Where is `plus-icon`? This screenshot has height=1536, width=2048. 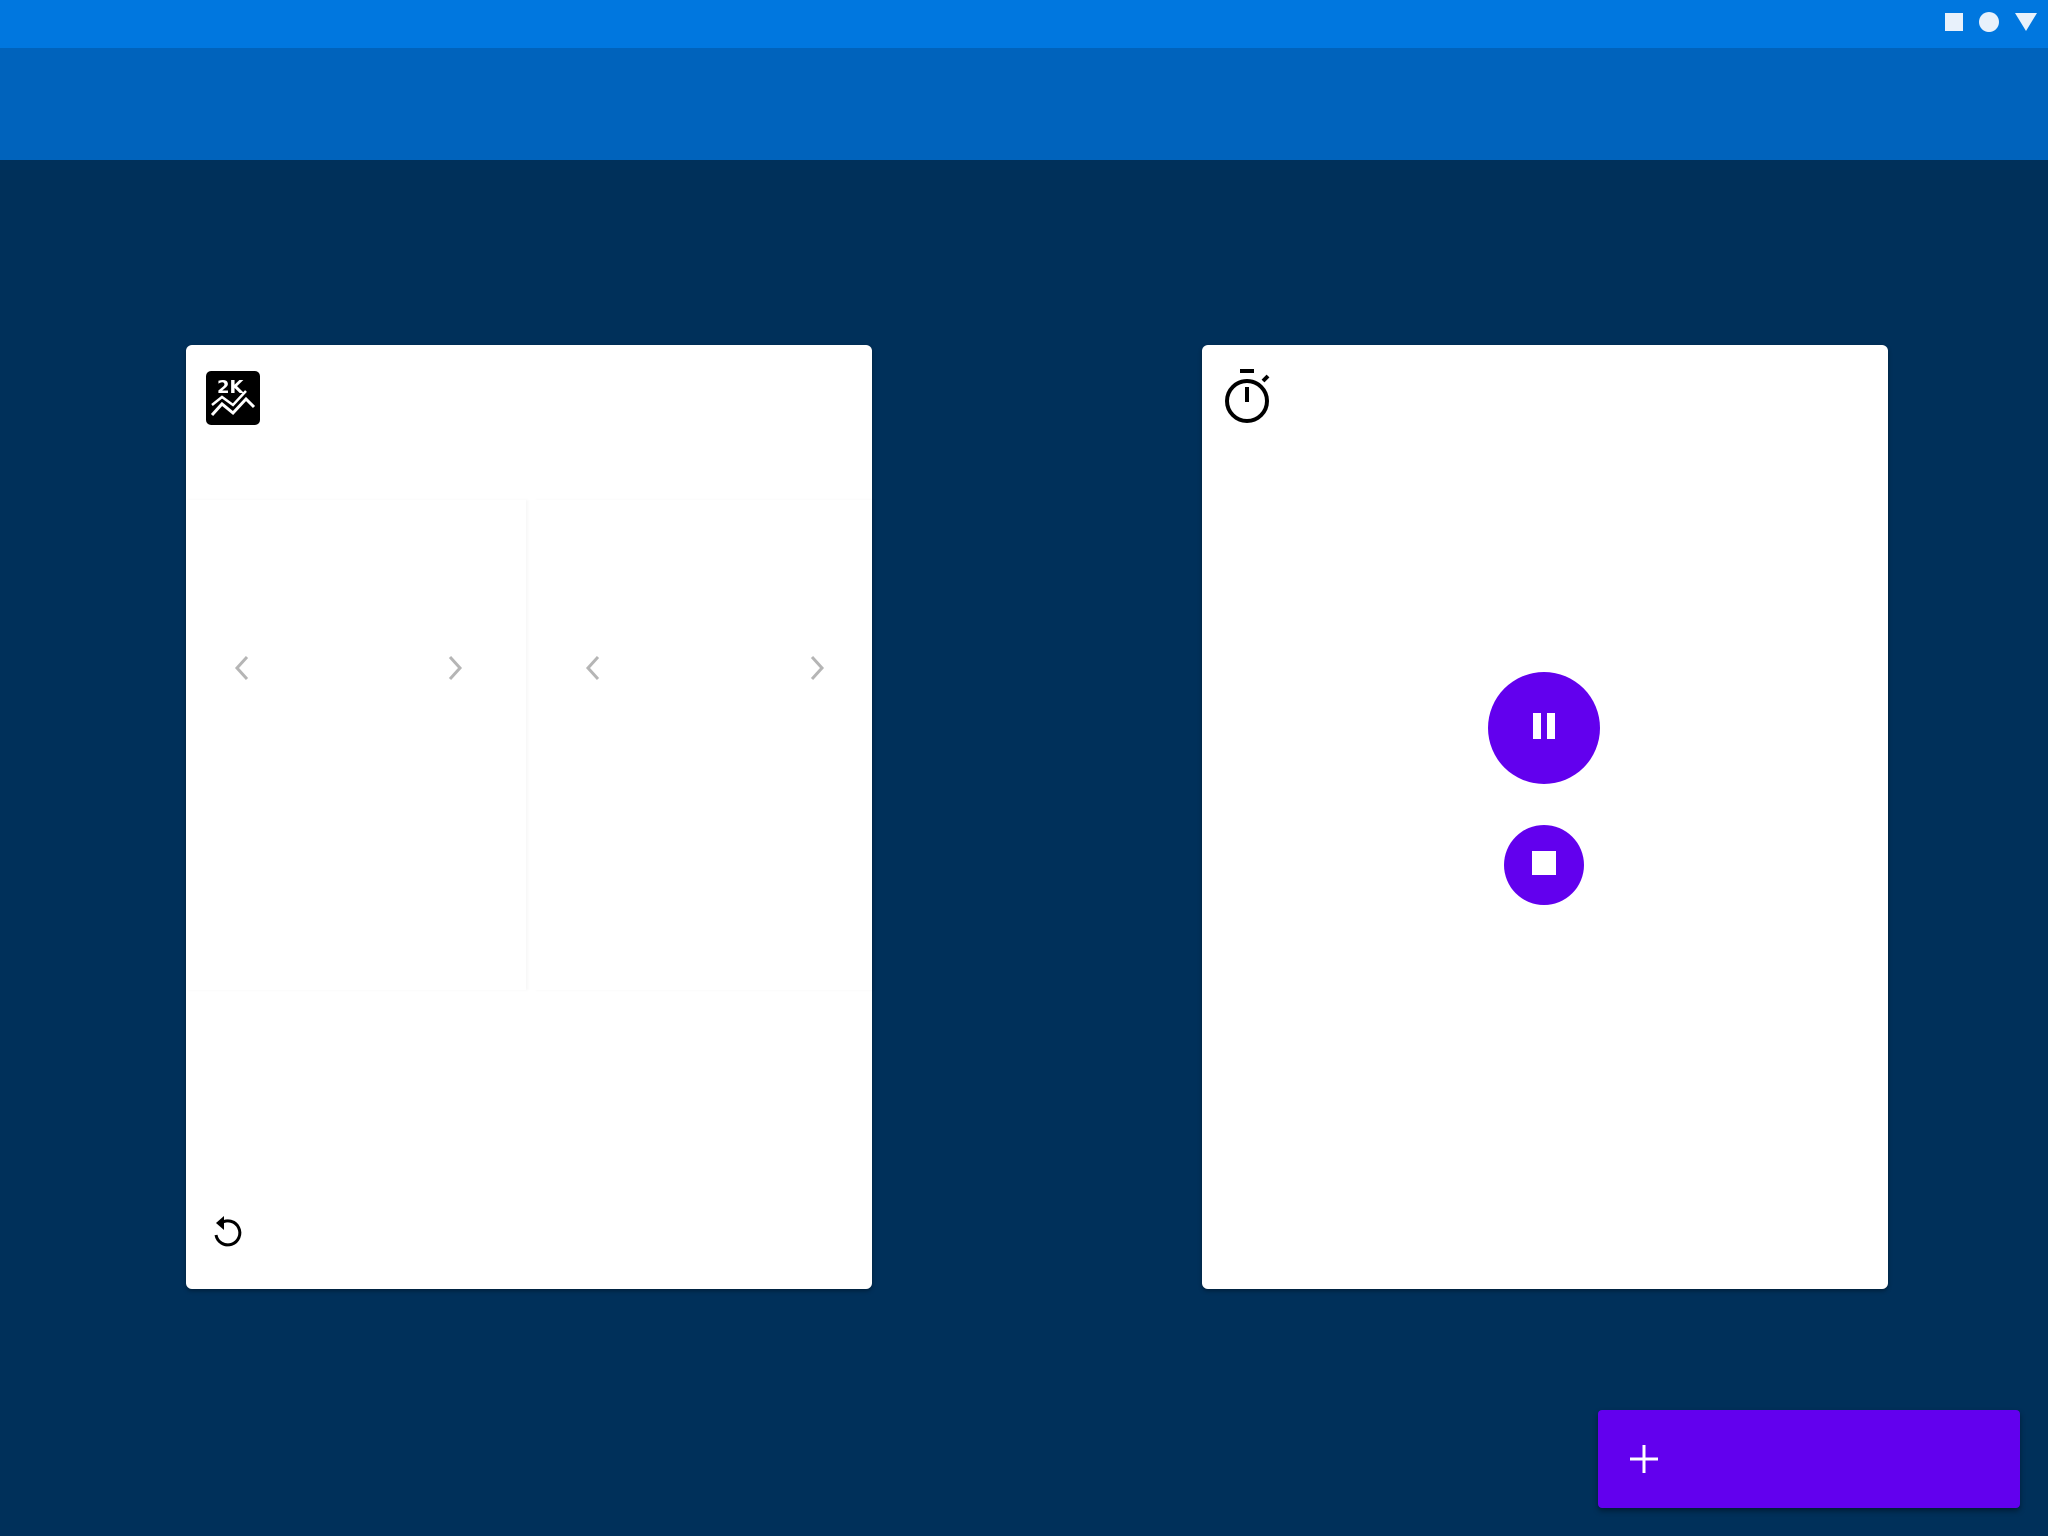 plus-icon is located at coordinates (1644, 1459).